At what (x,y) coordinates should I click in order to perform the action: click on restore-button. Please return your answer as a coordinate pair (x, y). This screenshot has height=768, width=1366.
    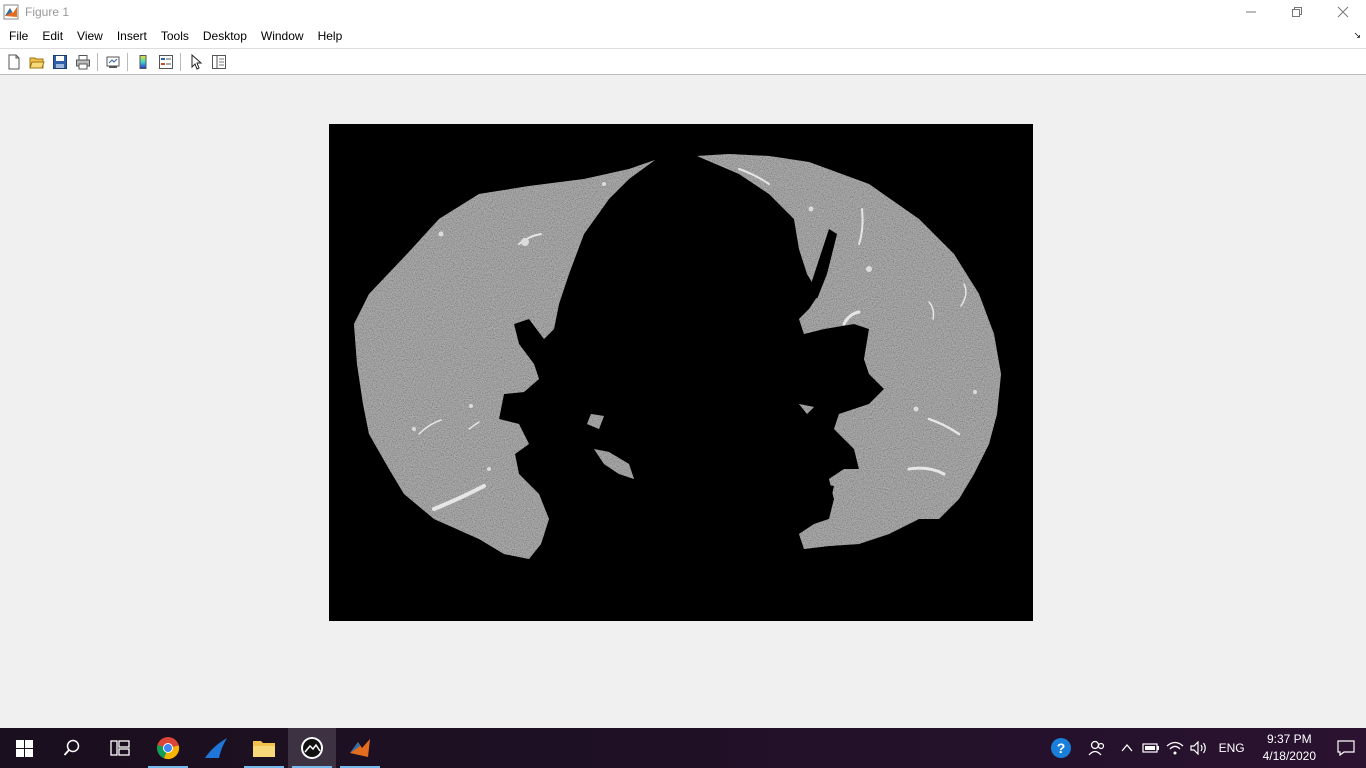
    Looking at the image, I should click on (1297, 12).